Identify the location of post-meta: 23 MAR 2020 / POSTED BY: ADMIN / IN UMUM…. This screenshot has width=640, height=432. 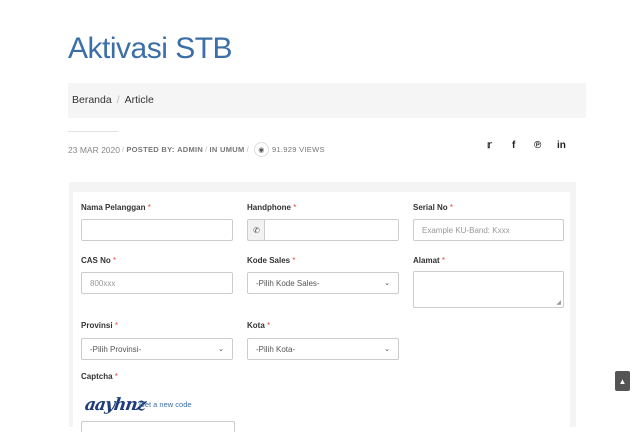
(196, 149).